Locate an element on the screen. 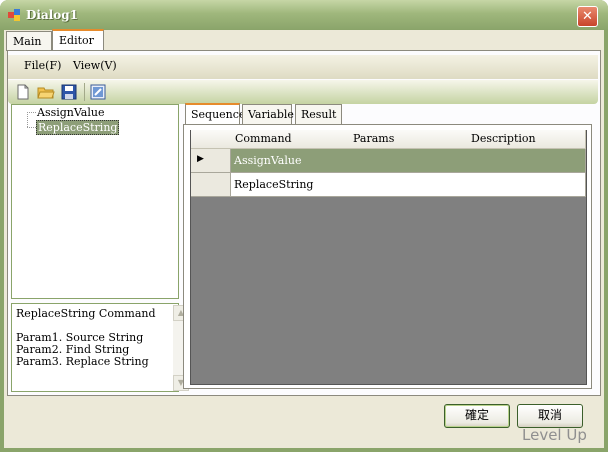  watermark: Level Up is located at coordinates (554, 435).